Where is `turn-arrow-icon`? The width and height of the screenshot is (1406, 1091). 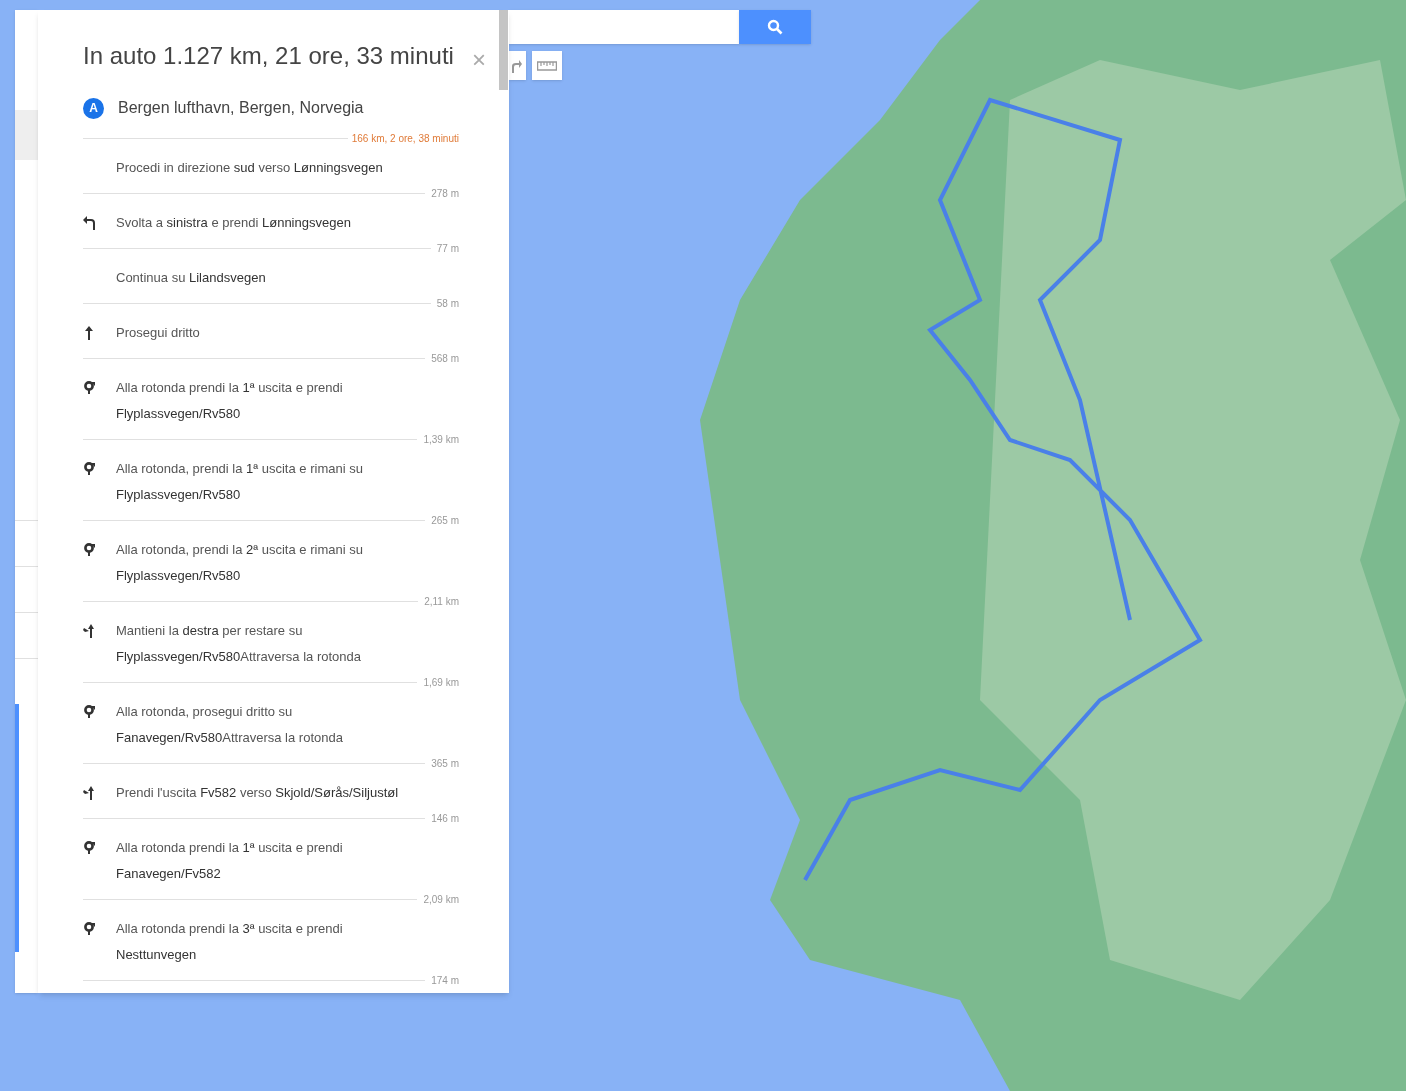
turn-arrow-icon is located at coordinates (516, 65).